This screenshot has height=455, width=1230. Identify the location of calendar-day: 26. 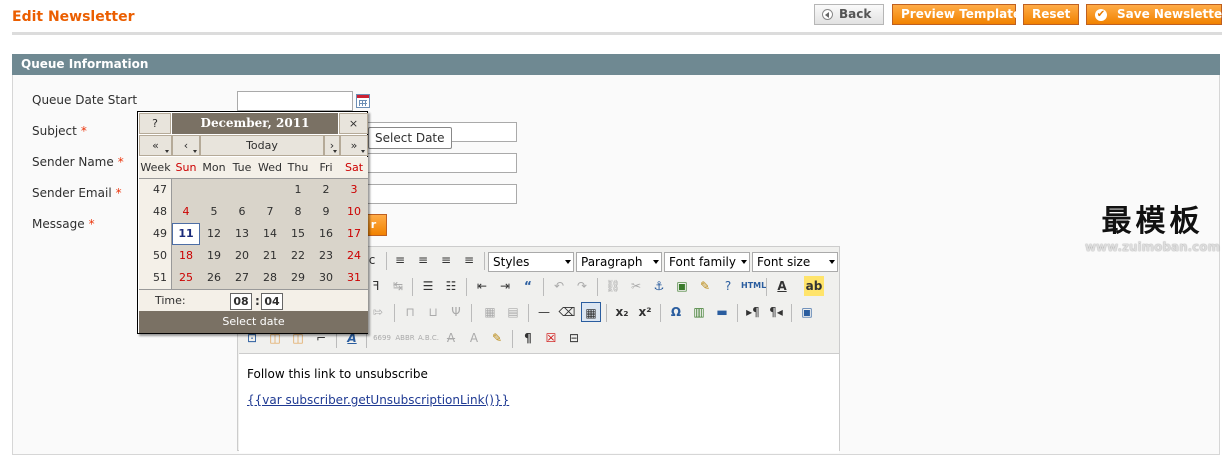
(214, 278).